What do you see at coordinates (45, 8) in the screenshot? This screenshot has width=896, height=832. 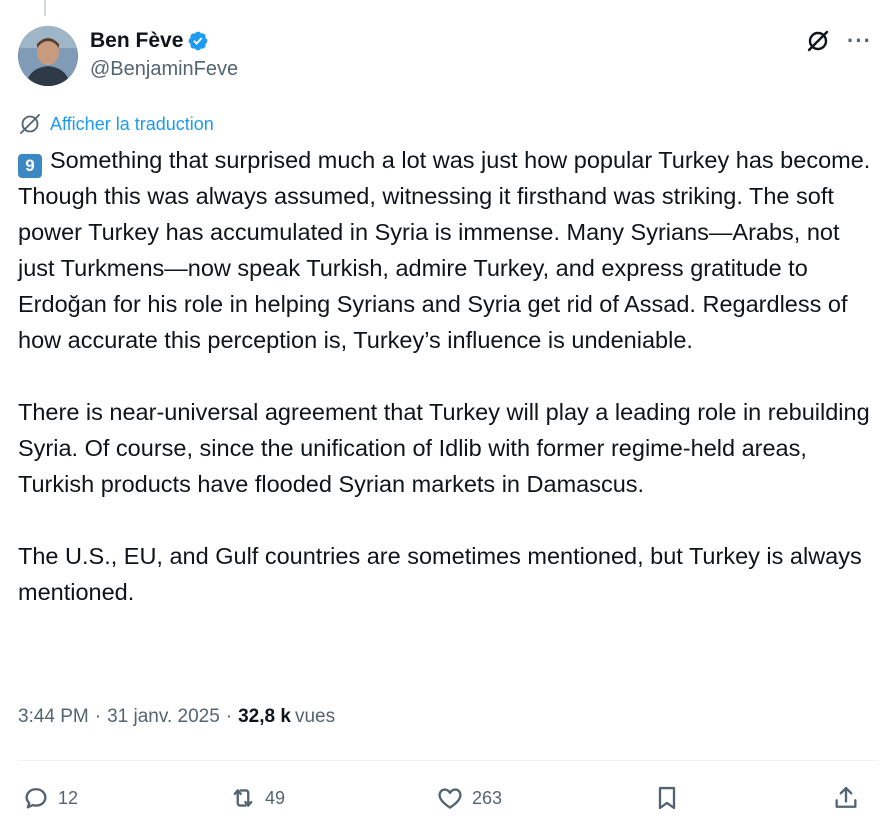 I see `thread-line` at bounding box center [45, 8].